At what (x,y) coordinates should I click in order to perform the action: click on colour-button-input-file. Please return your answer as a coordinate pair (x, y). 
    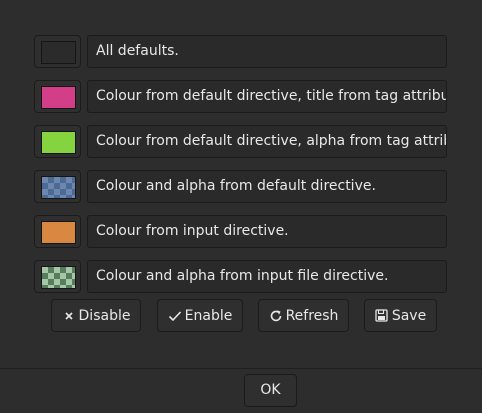
    Looking at the image, I should click on (57, 276).